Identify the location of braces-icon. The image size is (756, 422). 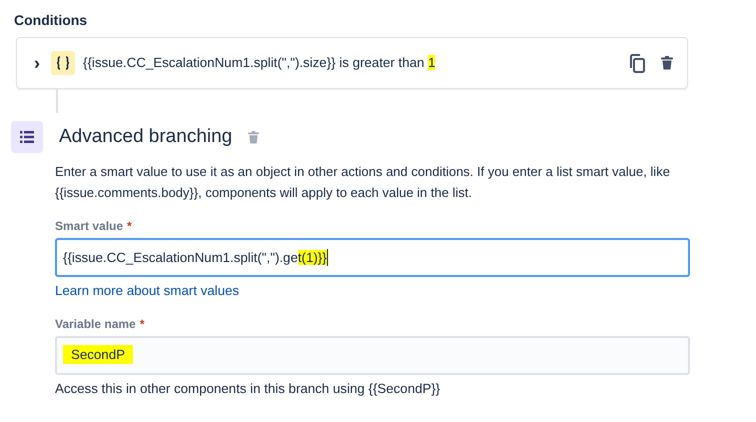
(63, 63).